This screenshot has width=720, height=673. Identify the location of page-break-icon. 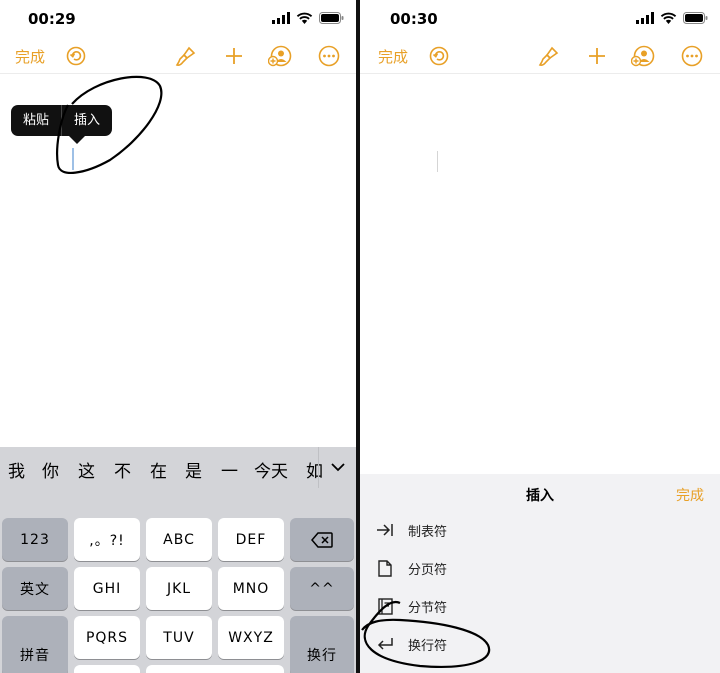
(385, 568).